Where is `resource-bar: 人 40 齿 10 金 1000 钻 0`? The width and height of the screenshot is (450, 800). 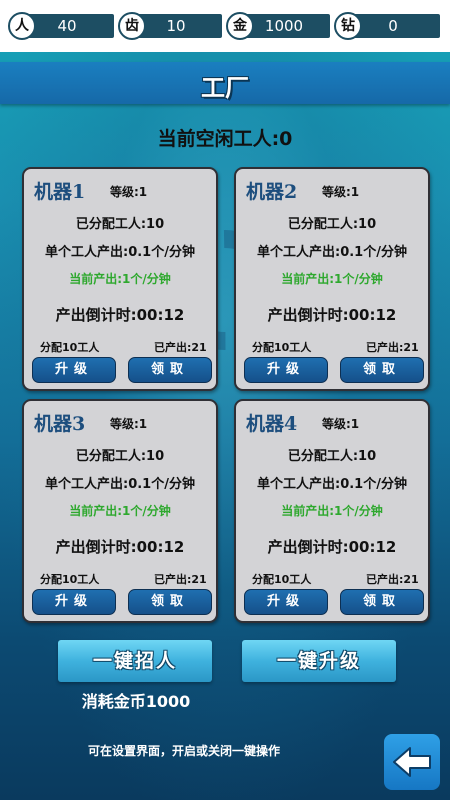
resource-bar: 人 40 齿 10 金 1000 钻 0 is located at coordinates (225, 26).